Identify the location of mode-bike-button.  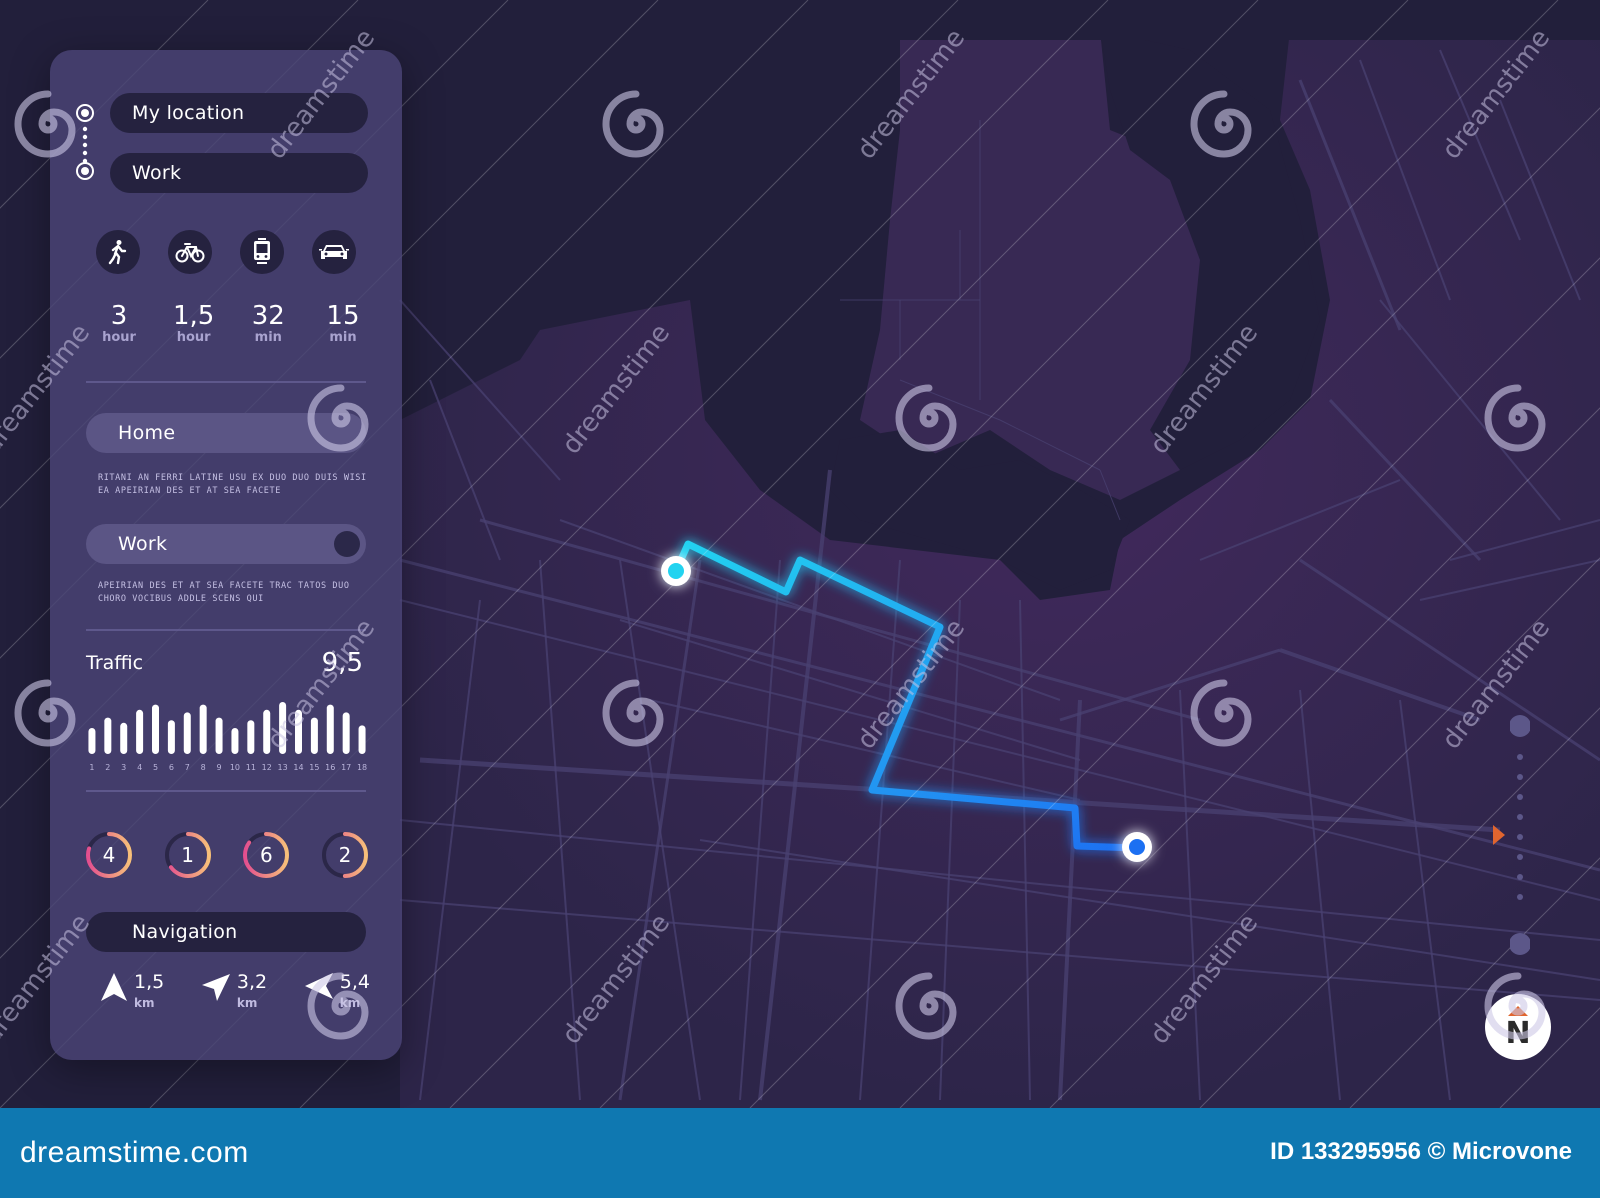
(190, 252).